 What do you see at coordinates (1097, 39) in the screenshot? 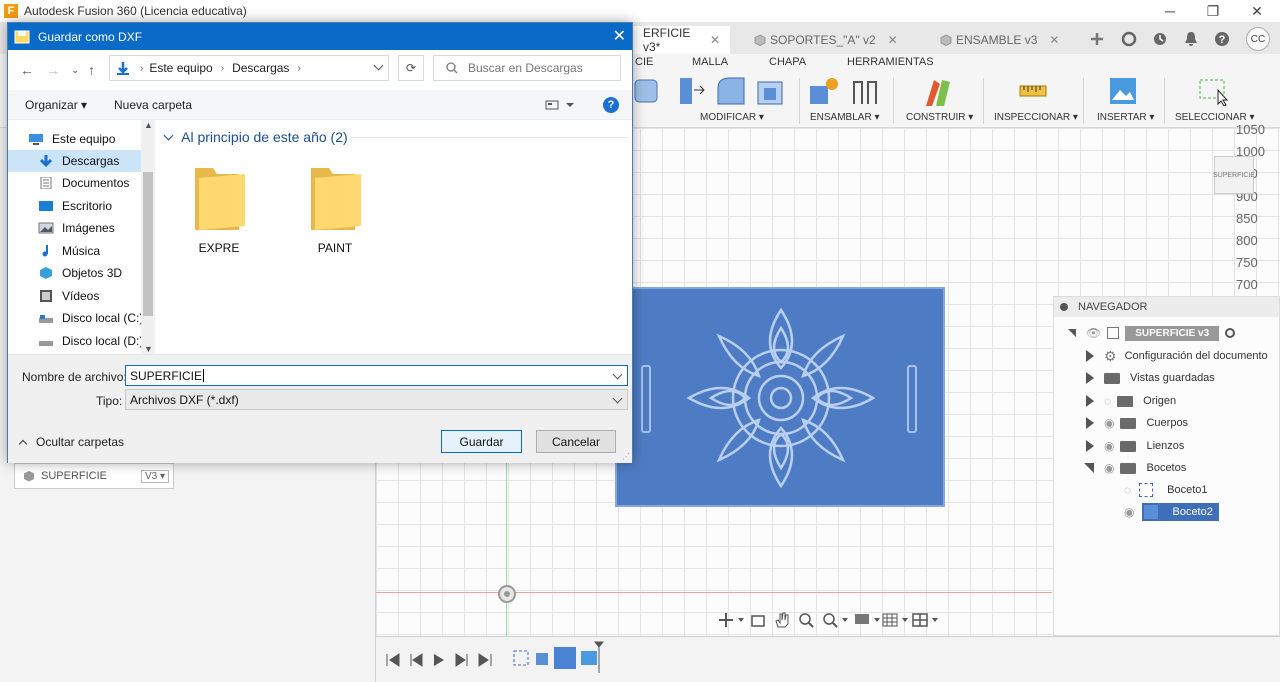
I see `new-tab-plus-icon` at bounding box center [1097, 39].